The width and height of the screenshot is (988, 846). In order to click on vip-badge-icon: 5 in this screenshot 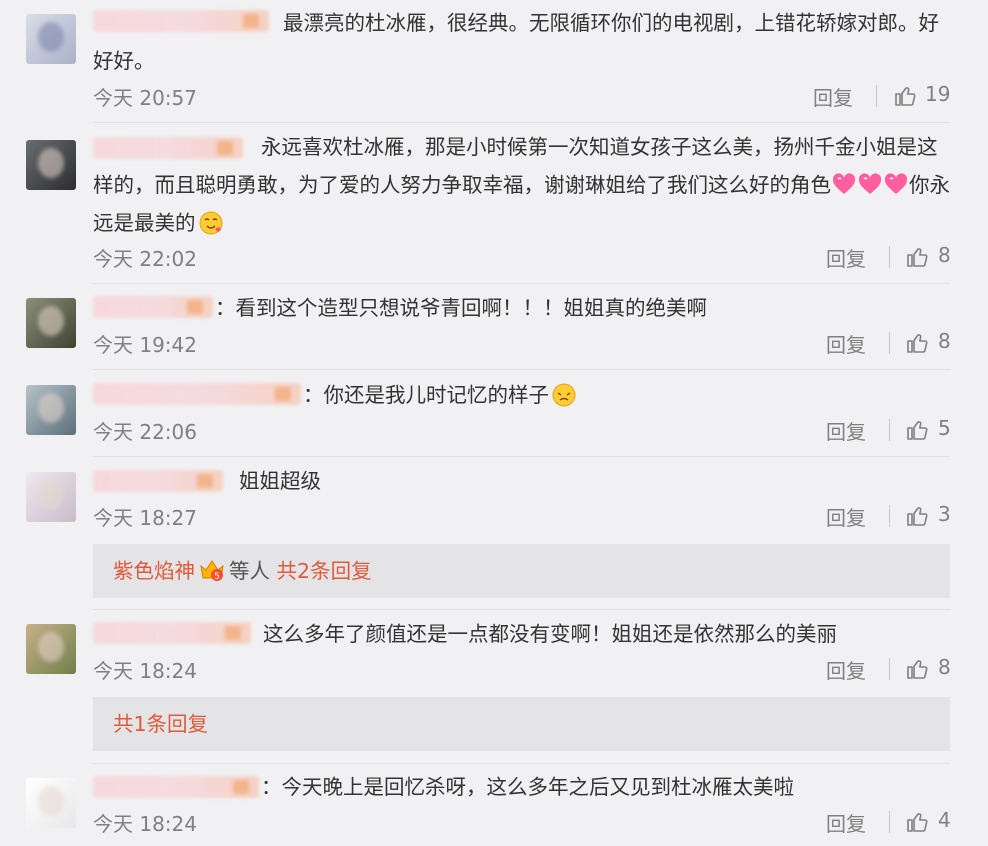, I will do `click(212, 571)`.